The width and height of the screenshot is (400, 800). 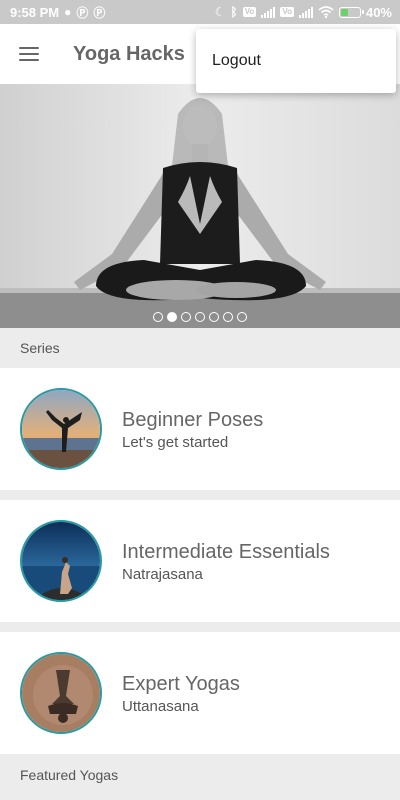 What do you see at coordinates (181, 683) in the screenshot?
I see `series-title: Expert Yogas` at bounding box center [181, 683].